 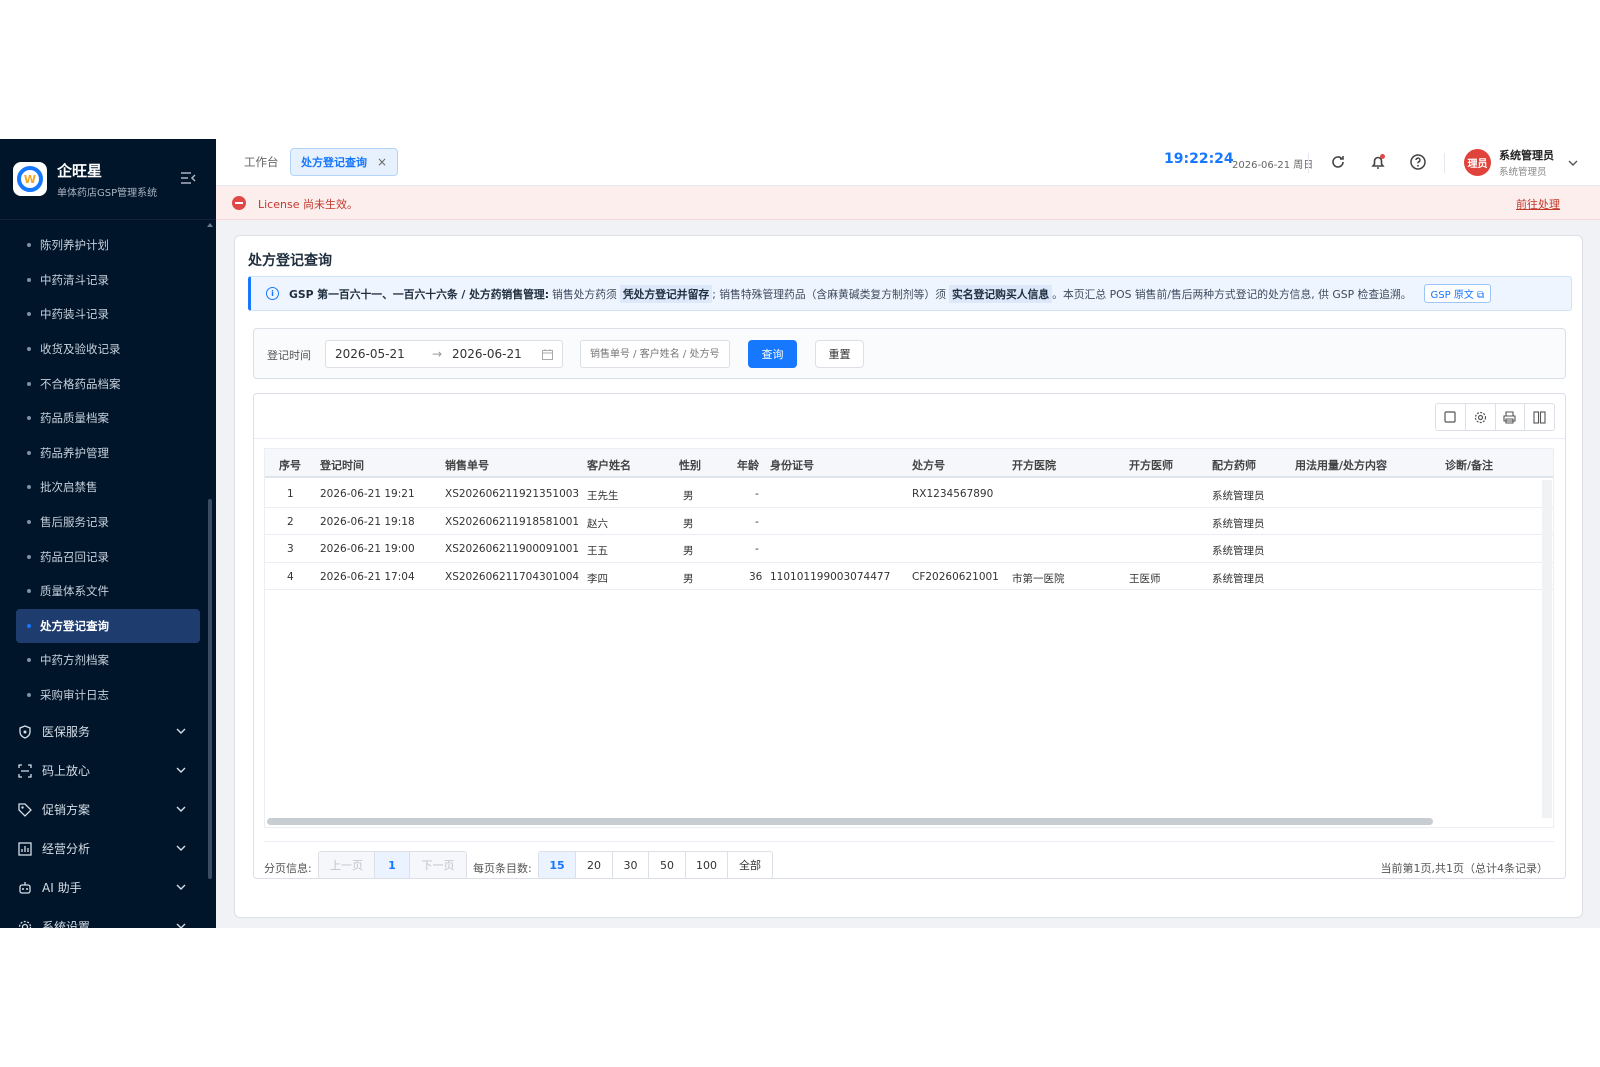 What do you see at coordinates (344, 162) in the screenshot?
I see `tab-prescription-query: 处方登记查询 ×` at bounding box center [344, 162].